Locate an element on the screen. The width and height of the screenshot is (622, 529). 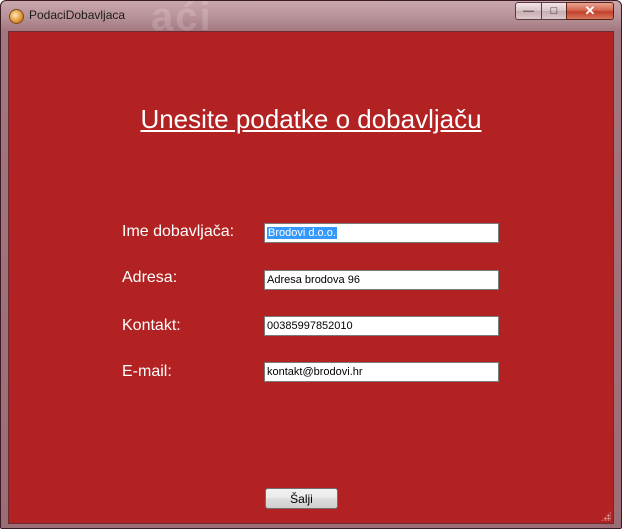
contact-input: 00385997852010 is located at coordinates (381, 326).